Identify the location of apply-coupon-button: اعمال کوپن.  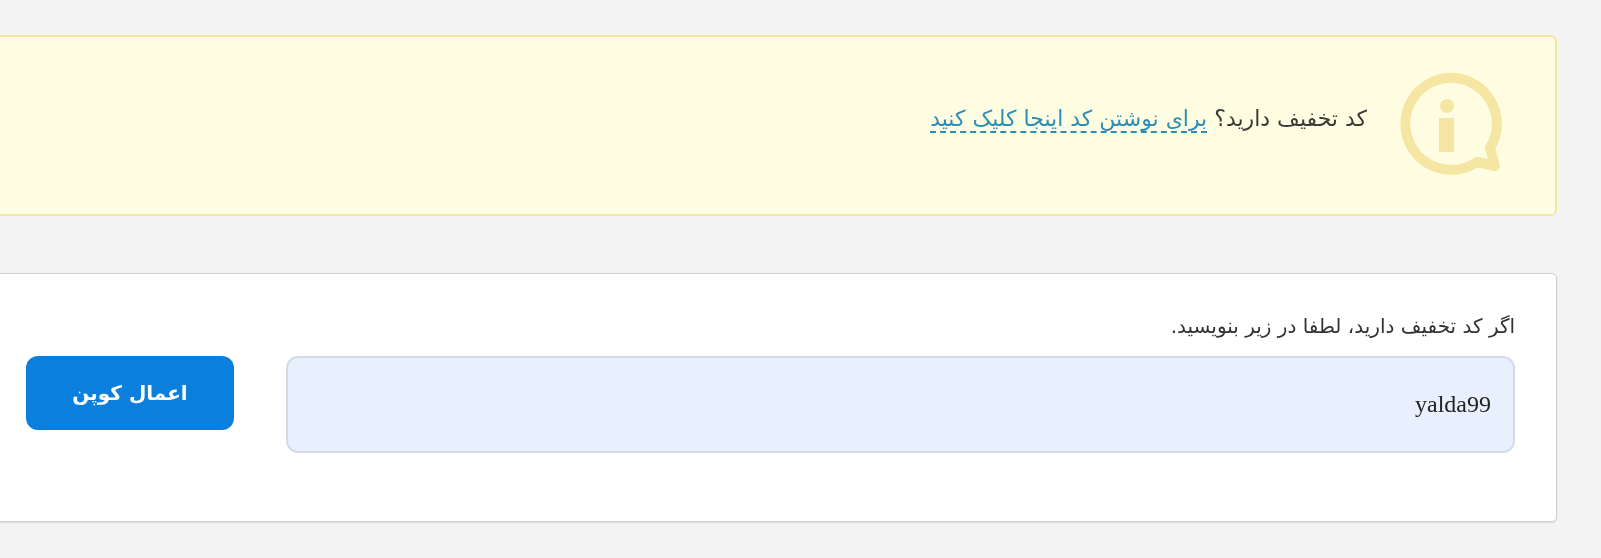
(130, 393).